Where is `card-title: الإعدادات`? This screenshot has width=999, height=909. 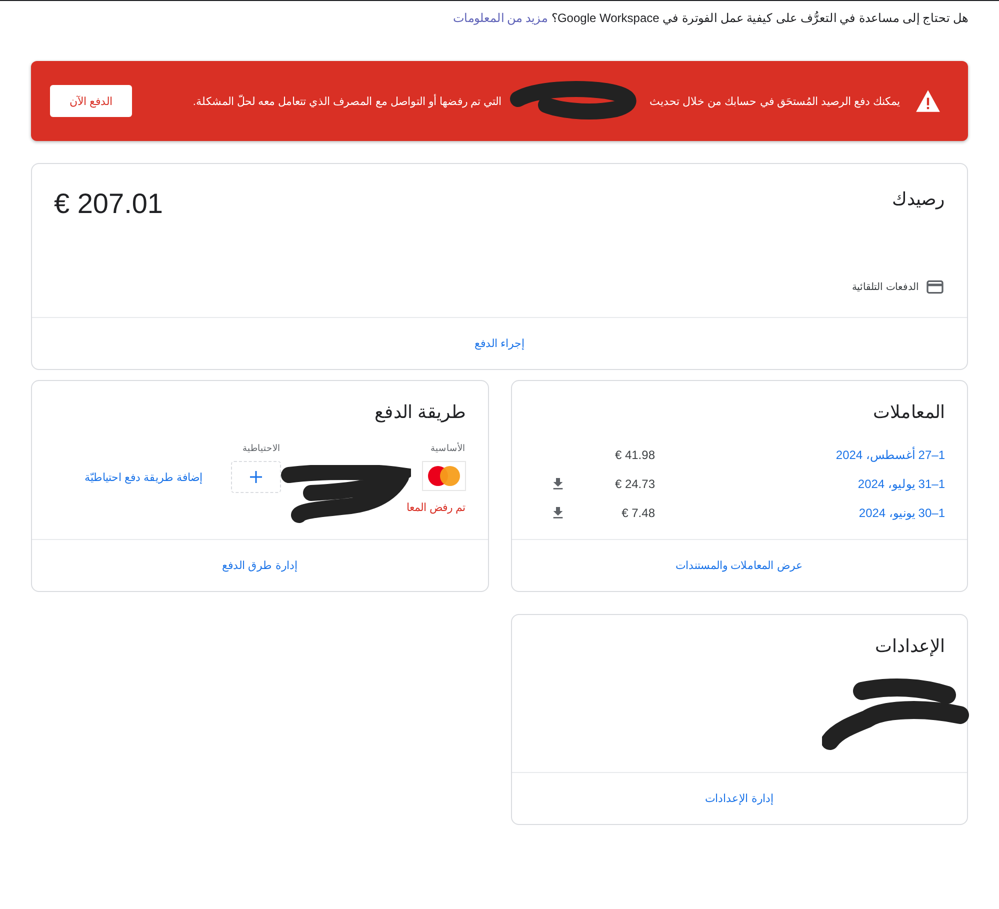 card-title: الإعدادات is located at coordinates (909, 646).